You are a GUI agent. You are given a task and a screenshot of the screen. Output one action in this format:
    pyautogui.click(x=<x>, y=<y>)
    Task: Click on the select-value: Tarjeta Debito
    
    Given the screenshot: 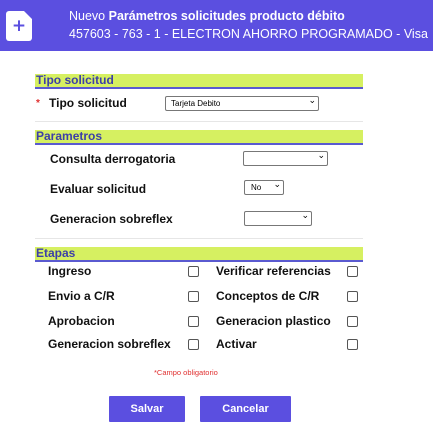 What is the action you would take?
    pyautogui.click(x=196, y=103)
    